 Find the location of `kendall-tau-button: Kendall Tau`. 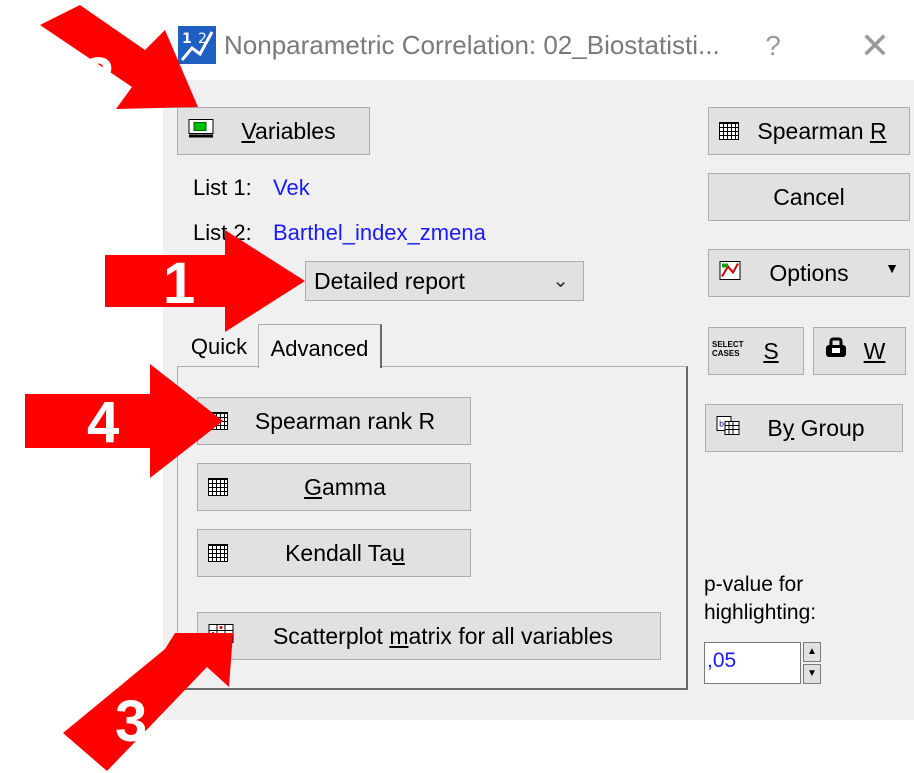

kendall-tau-button: Kendall Tau is located at coordinates (334, 553).